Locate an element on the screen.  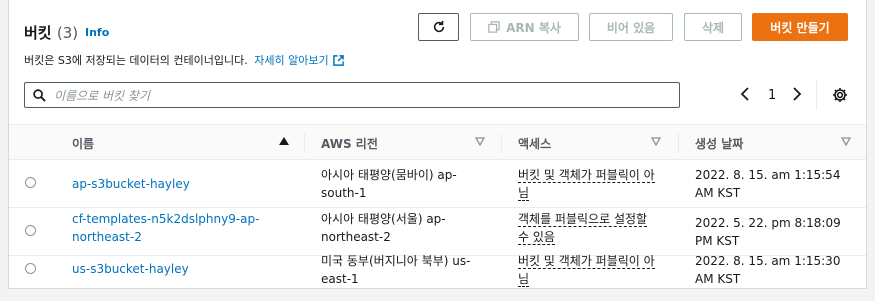
search-input: 이름으로 버킷 찾기 is located at coordinates (352, 95).